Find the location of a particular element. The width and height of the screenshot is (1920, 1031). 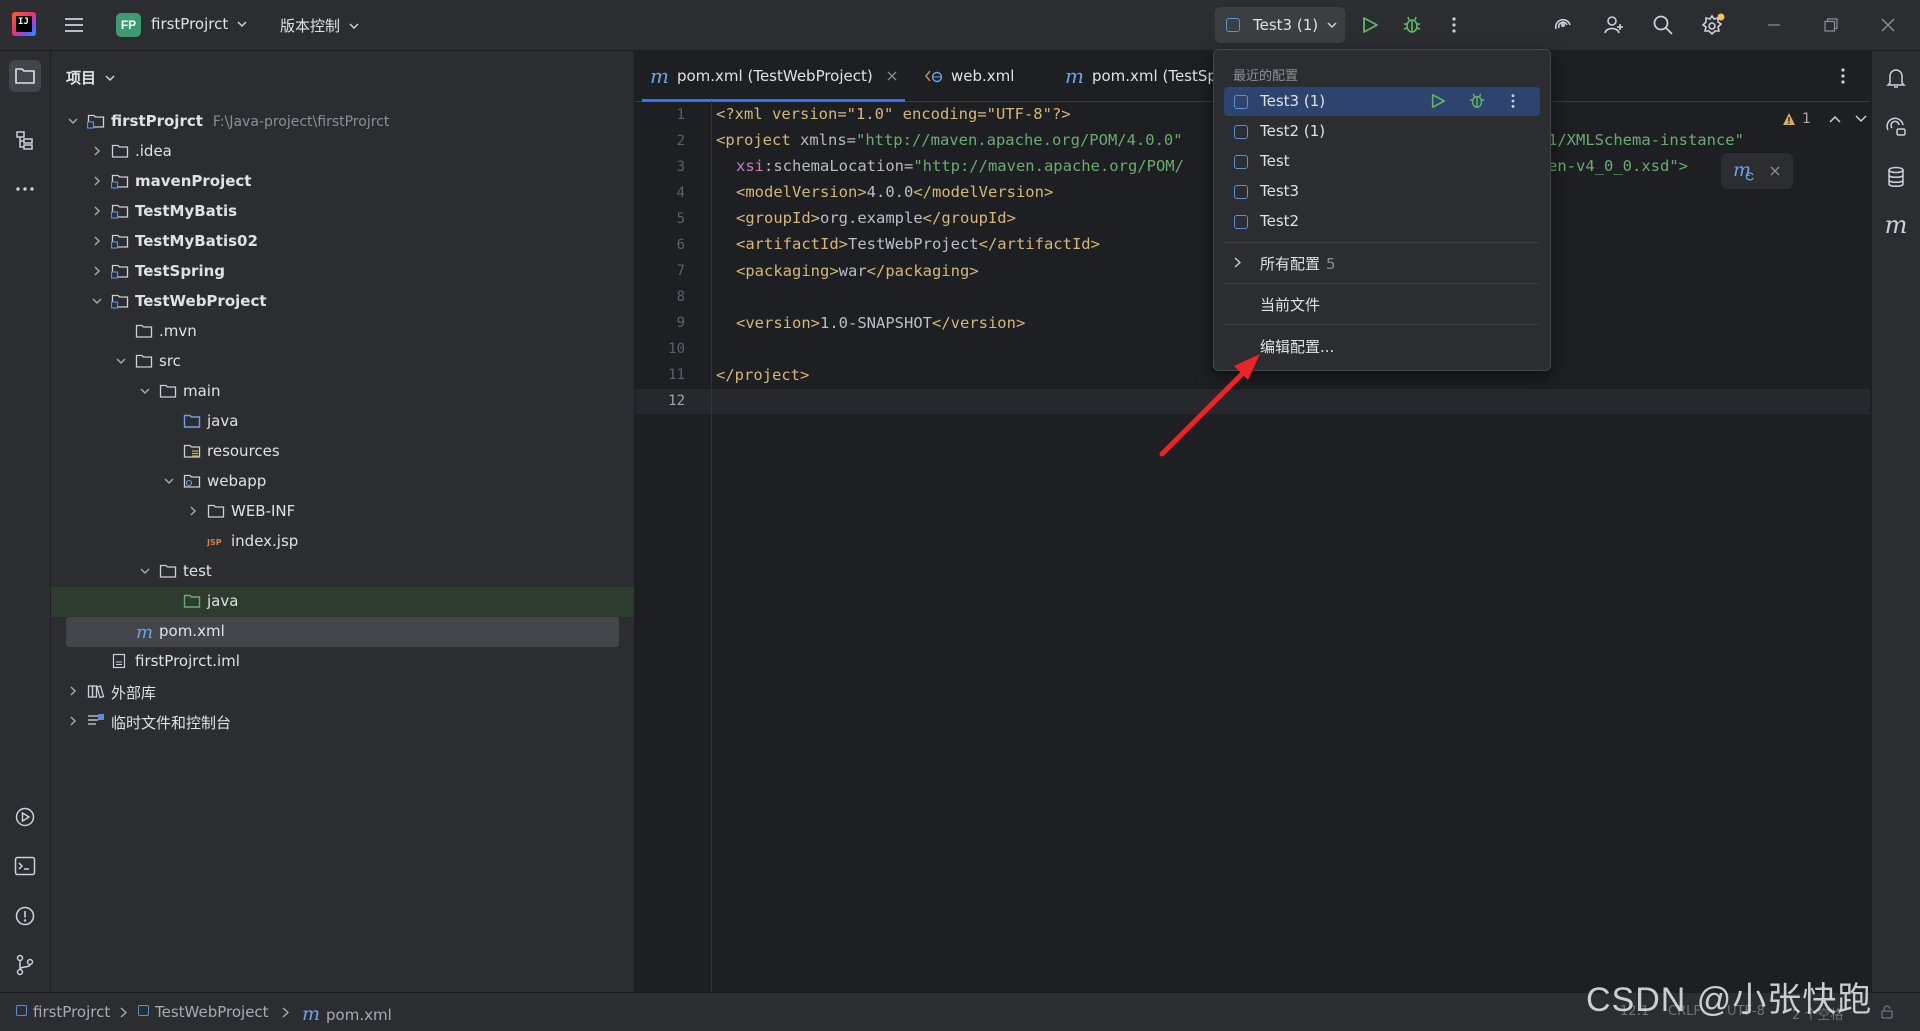

current-file-item: 当前文件 is located at coordinates (1382, 303).